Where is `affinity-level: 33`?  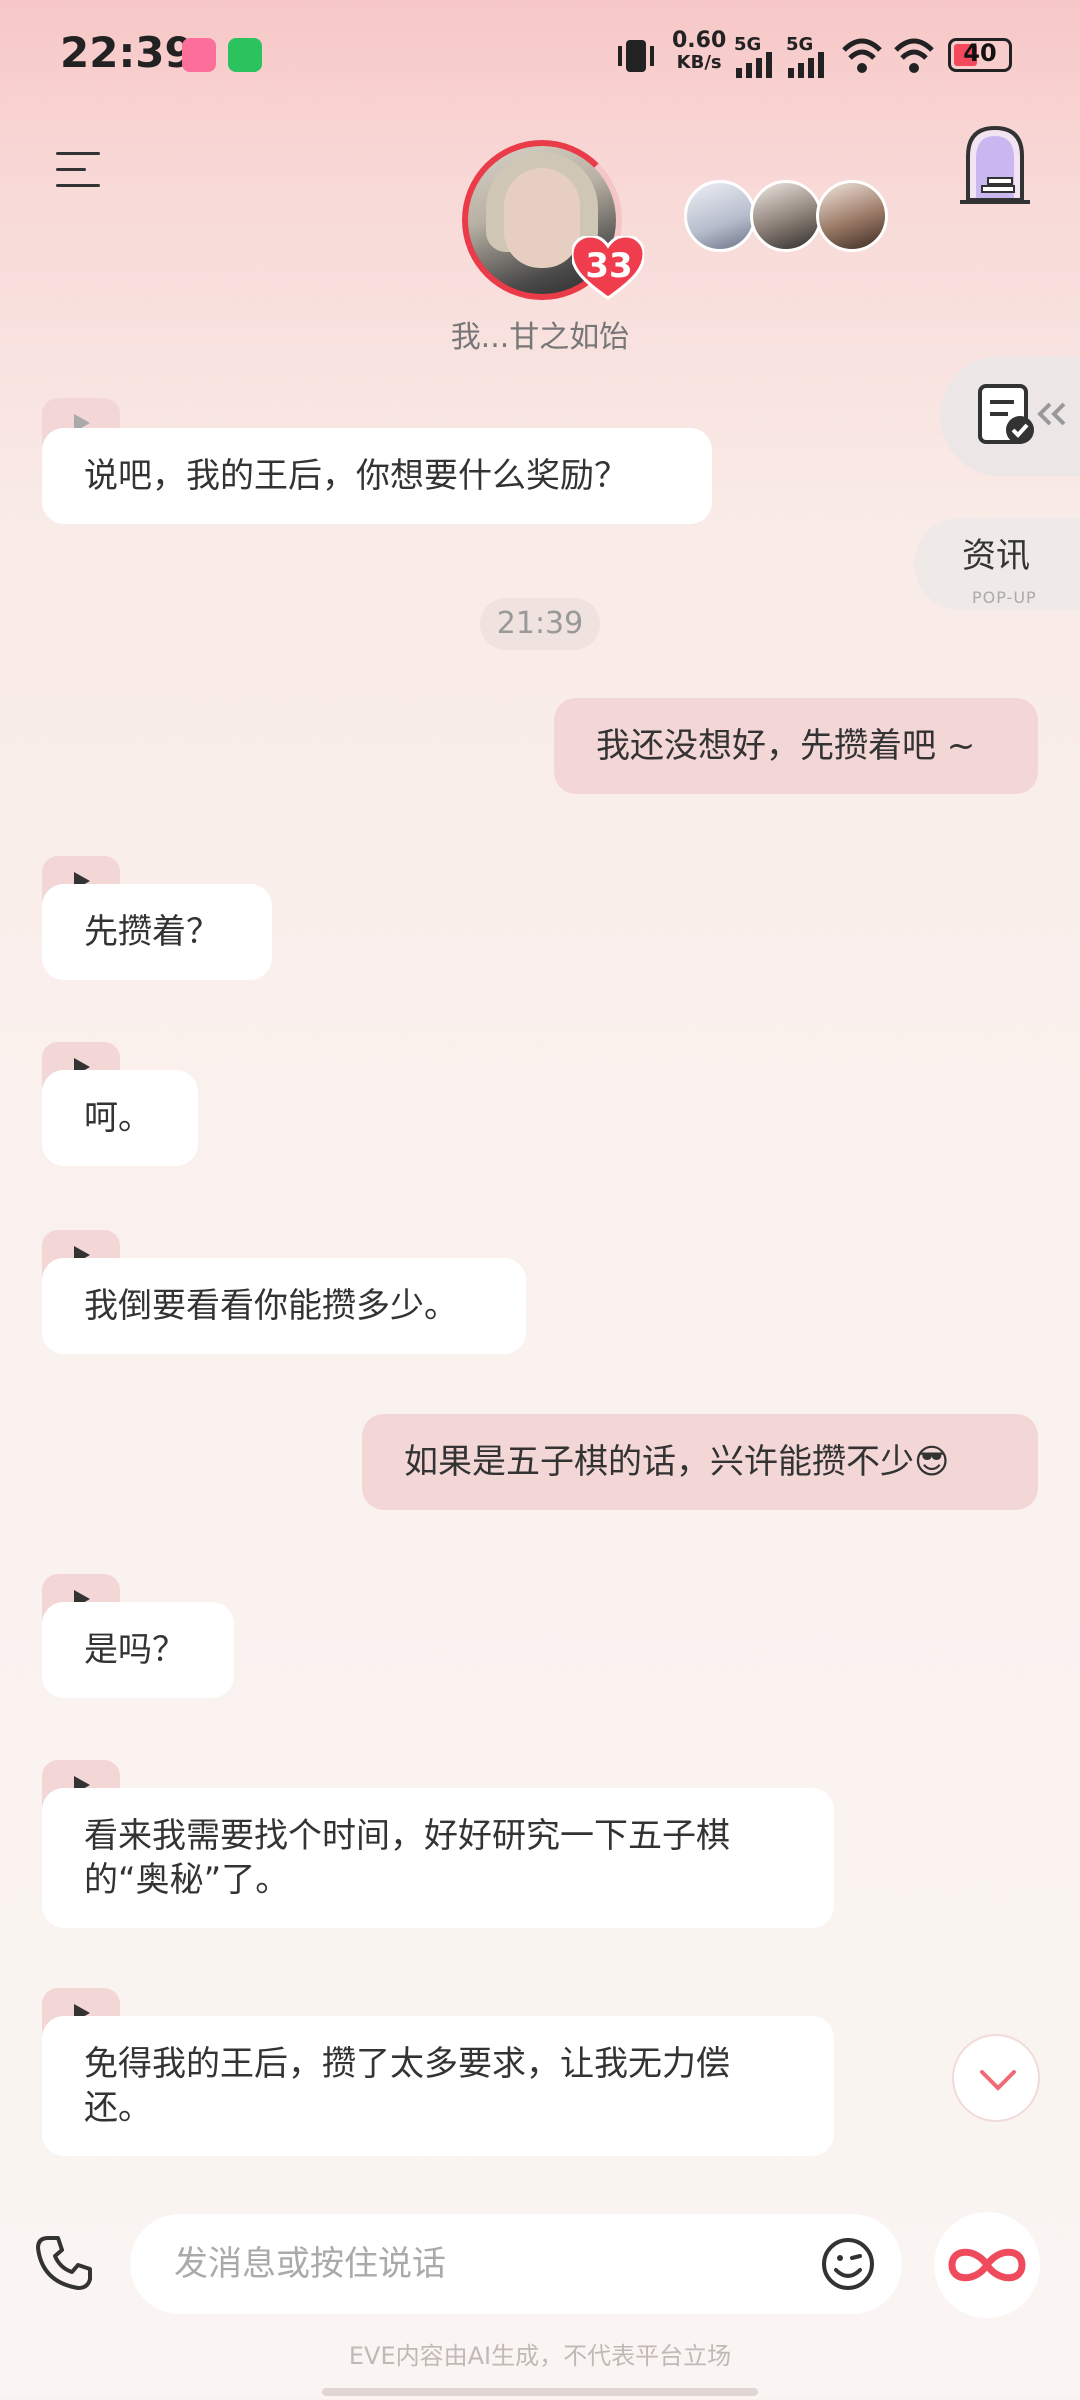
affinity-level: 33 is located at coordinates (609, 266).